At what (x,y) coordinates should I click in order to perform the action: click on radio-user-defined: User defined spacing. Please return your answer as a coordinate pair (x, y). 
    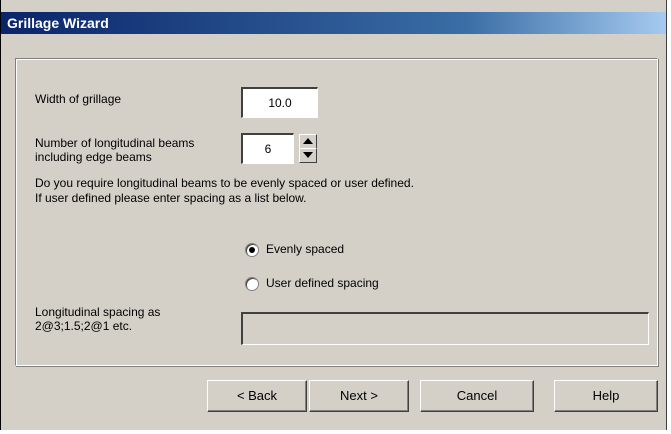
    Looking at the image, I should click on (330, 285).